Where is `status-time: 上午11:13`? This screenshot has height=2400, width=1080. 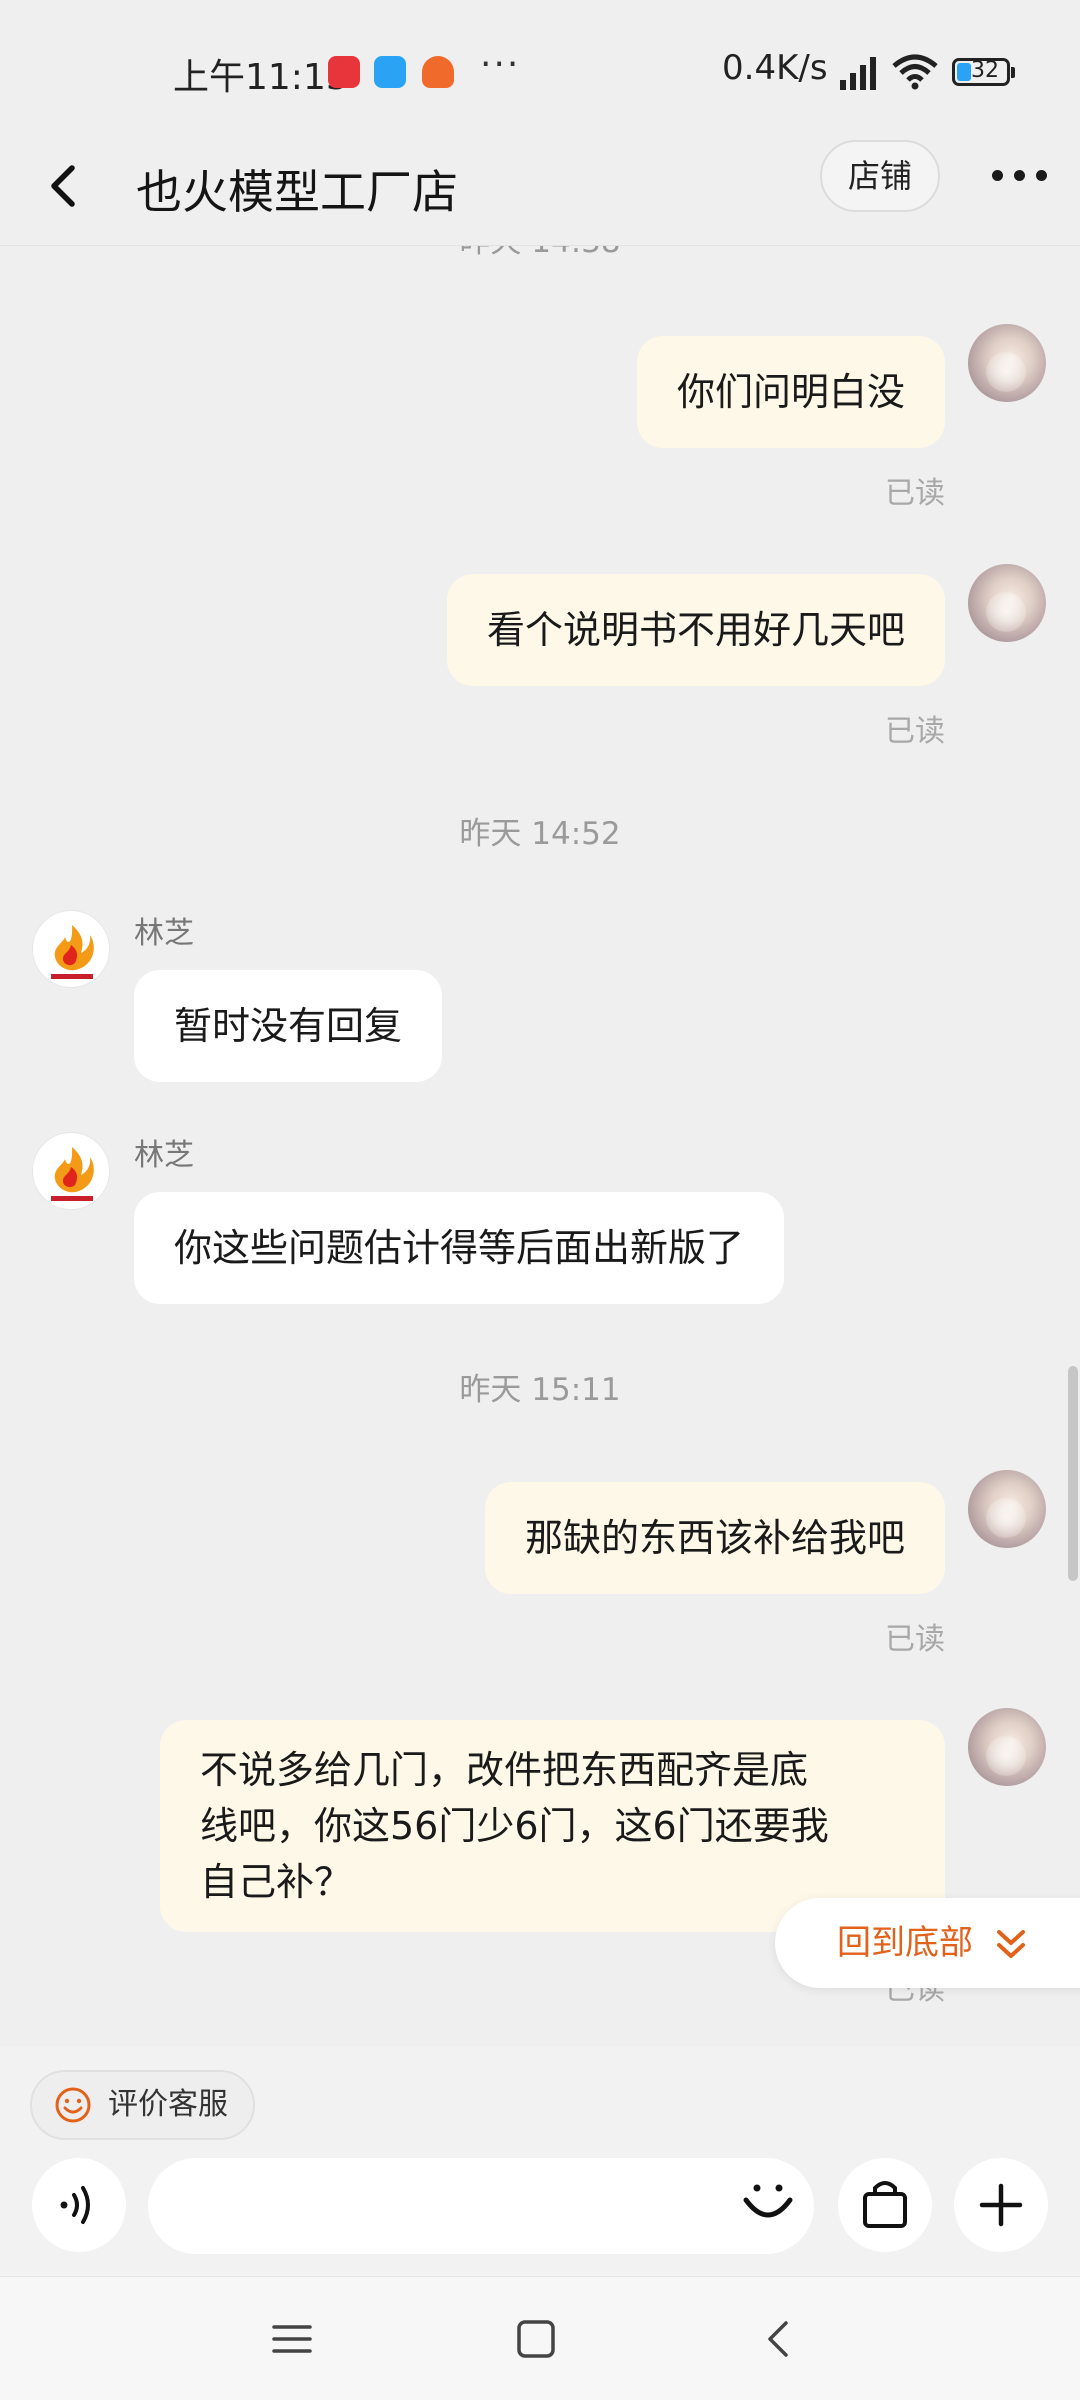 status-time: 上午11:13 is located at coordinates (261, 77).